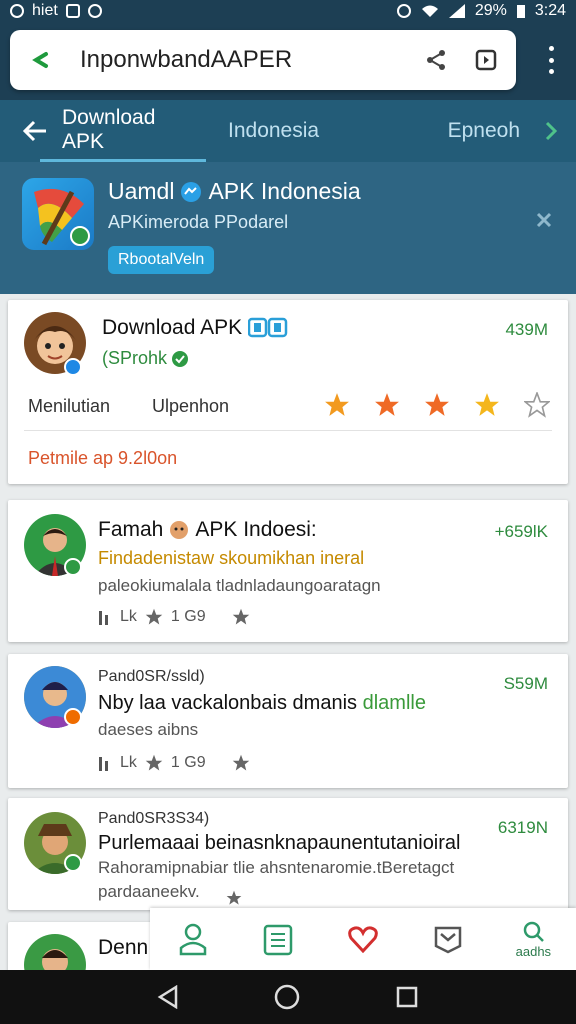 Image resolution: width=576 pixels, height=1024 pixels. What do you see at coordinates (161, 260) in the screenshot?
I see `promo-pill-button: RbootalVeln` at bounding box center [161, 260].